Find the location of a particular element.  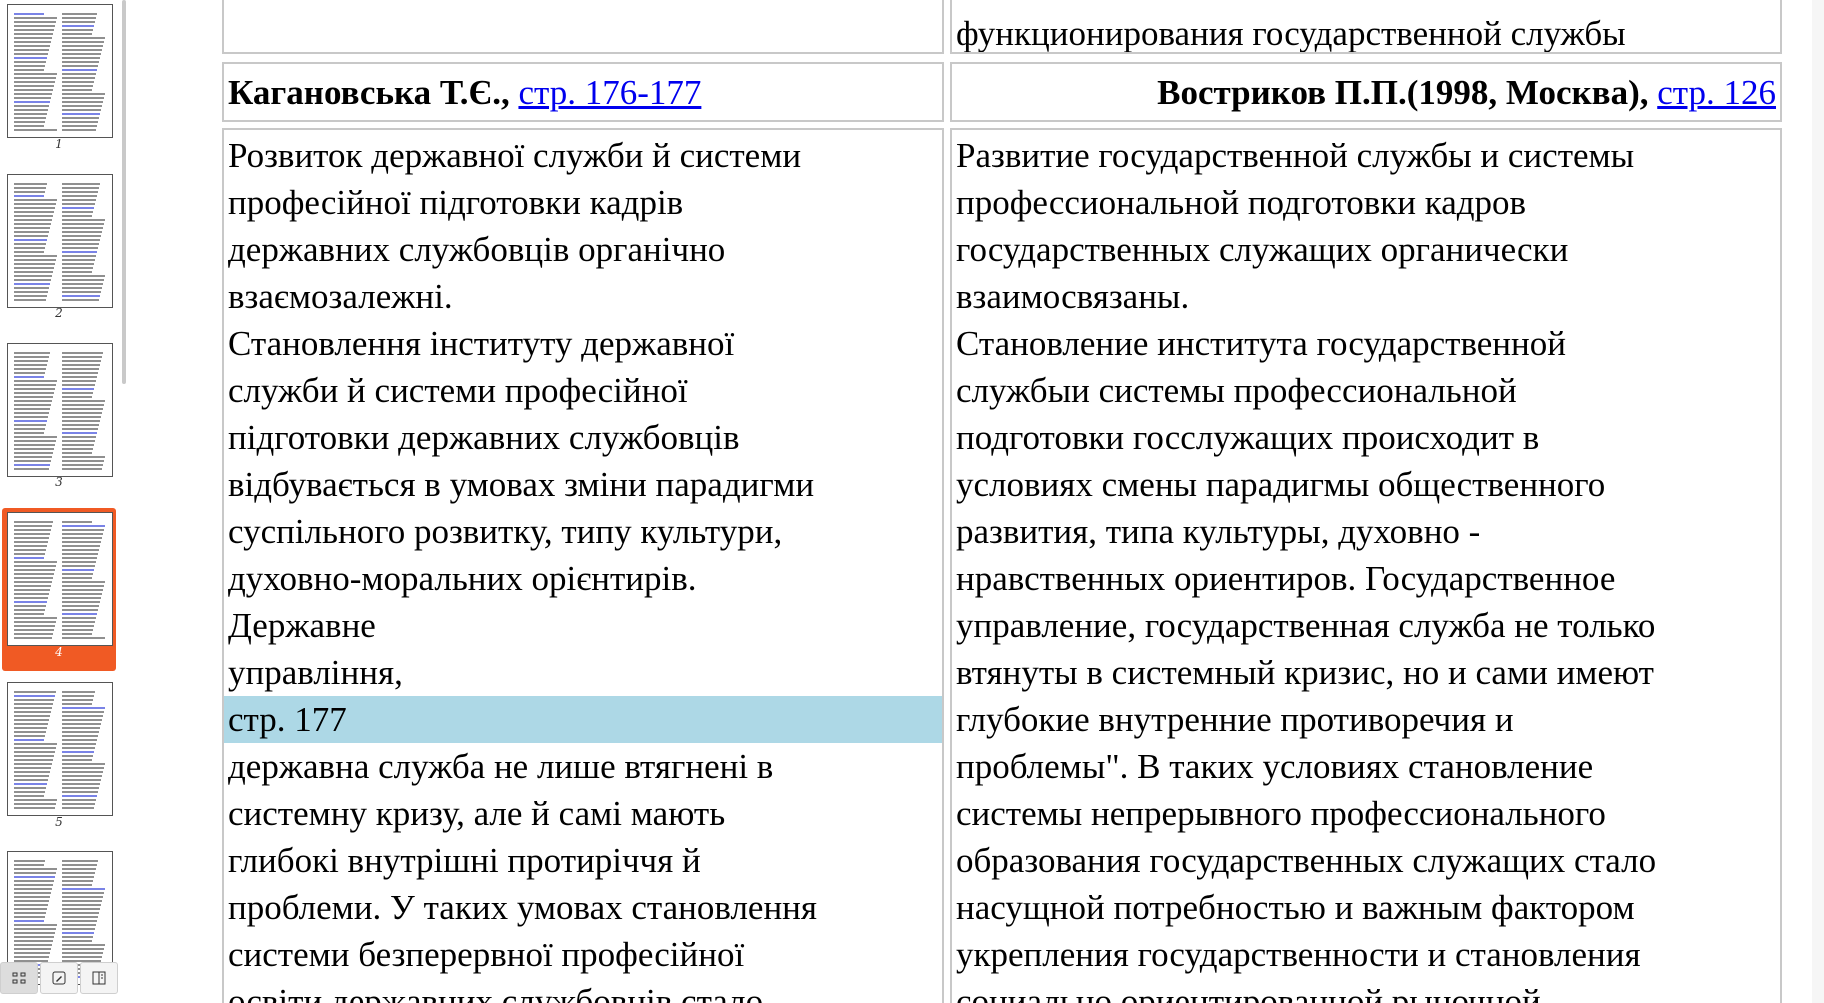

text-line: Розвиток державної служби й системи is located at coordinates (515, 155).